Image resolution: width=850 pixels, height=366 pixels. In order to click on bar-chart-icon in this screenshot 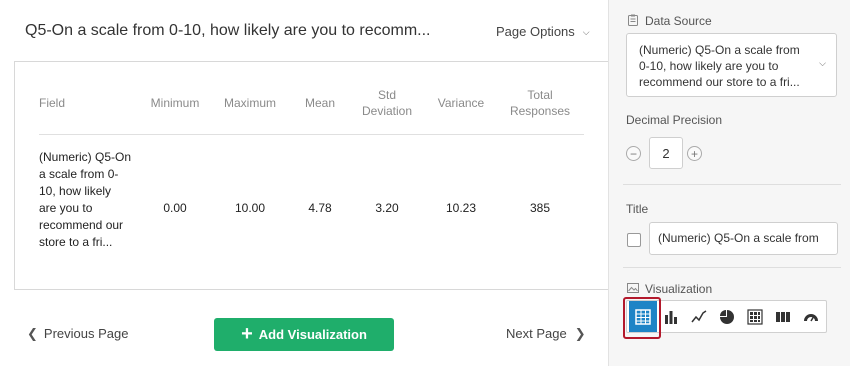, I will do `click(671, 317)`.